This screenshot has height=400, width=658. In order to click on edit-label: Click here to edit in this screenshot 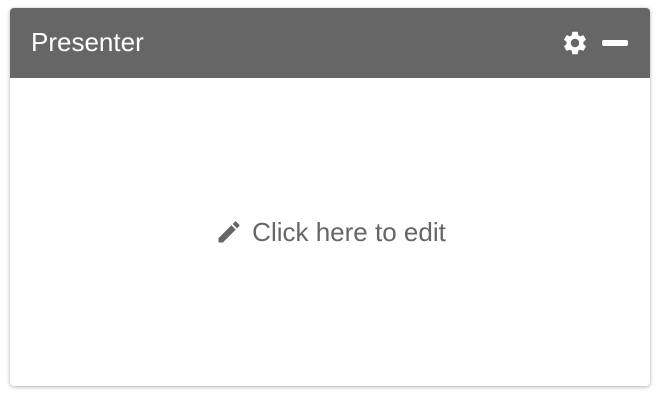, I will do `click(349, 232)`.